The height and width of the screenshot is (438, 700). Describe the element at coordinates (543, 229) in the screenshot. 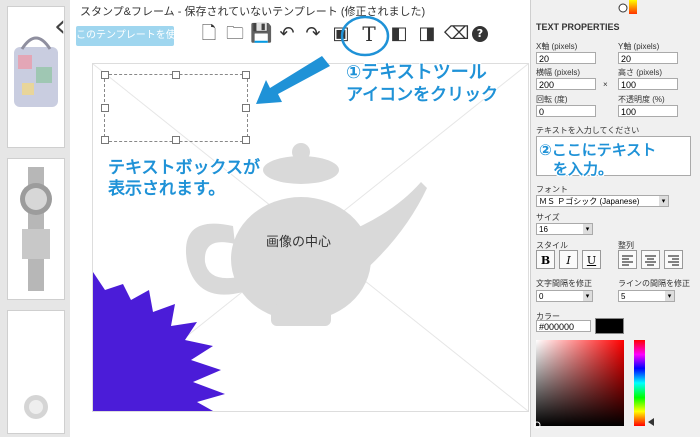

I see `size-select-value: 16` at that location.